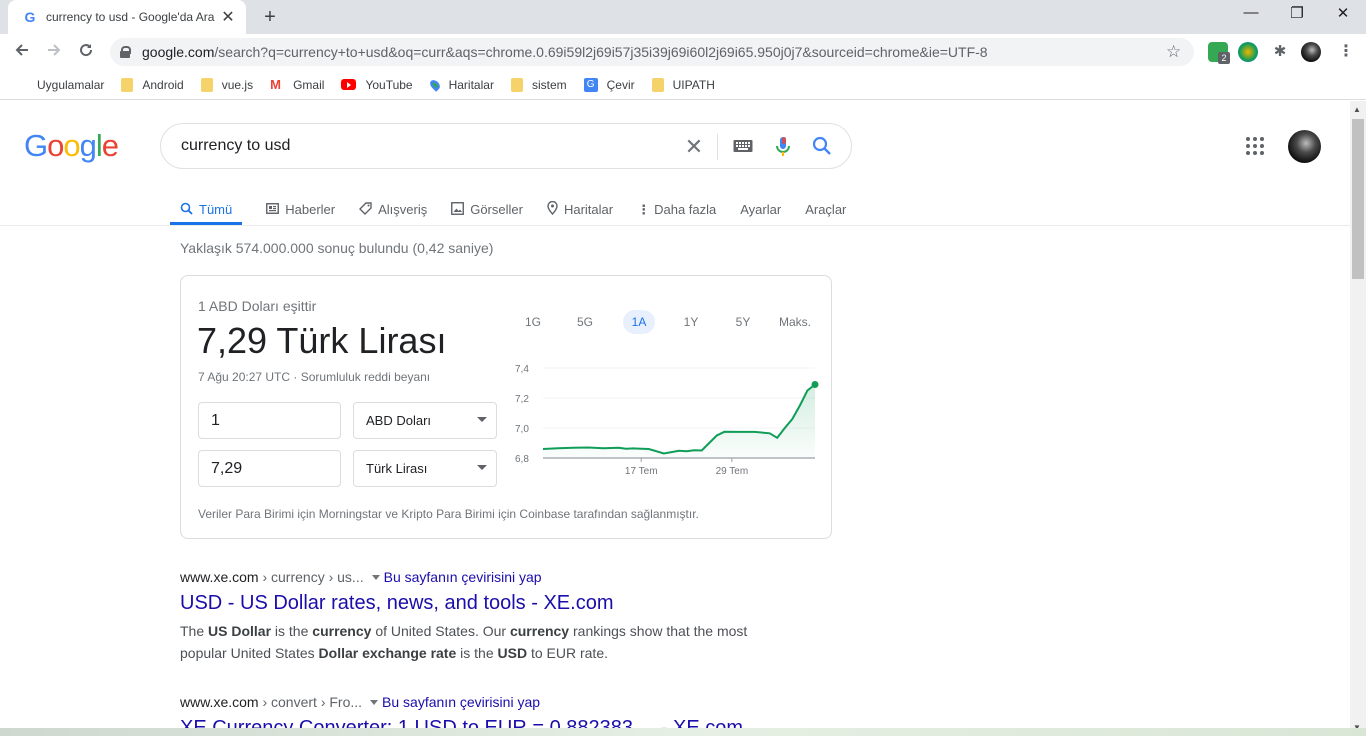  What do you see at coordinates (685, 209) in the screenshot?
I see `tab-label: Daha fazla` at bounding box center [685, 209].